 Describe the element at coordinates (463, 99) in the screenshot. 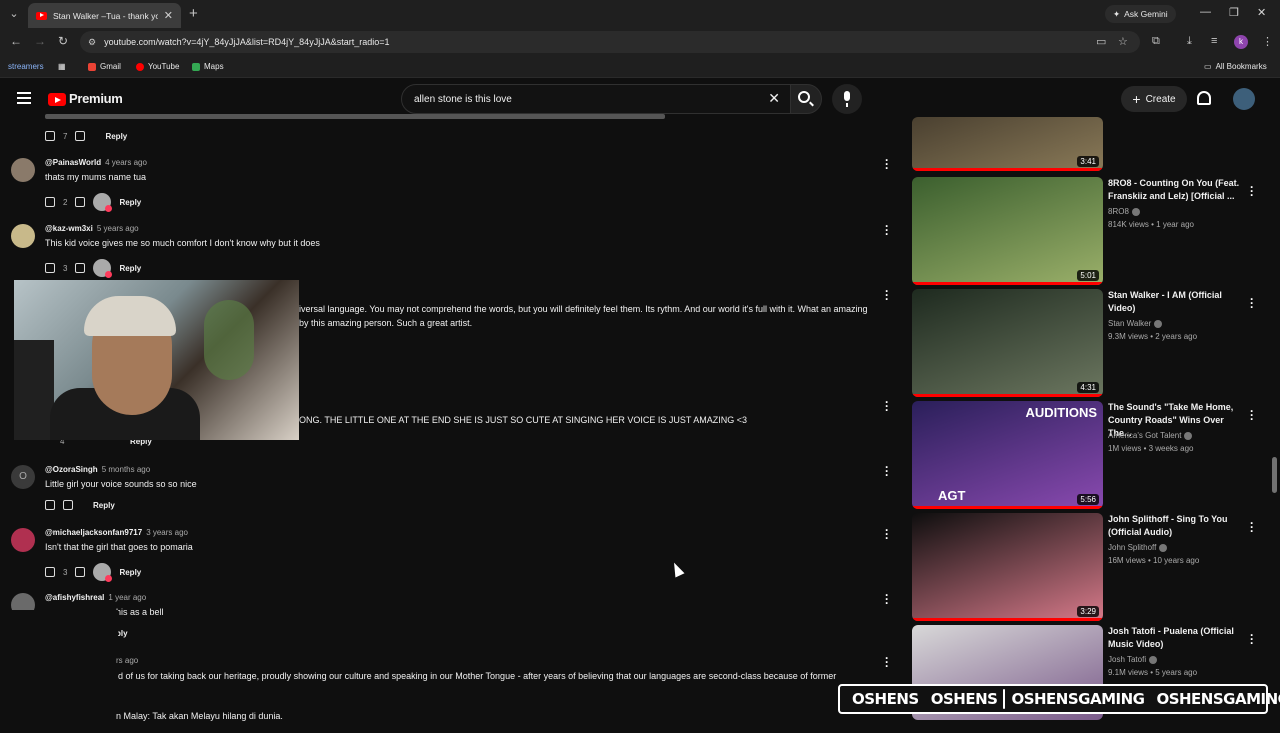

I see `search-query: allen stone is this love` at that location.